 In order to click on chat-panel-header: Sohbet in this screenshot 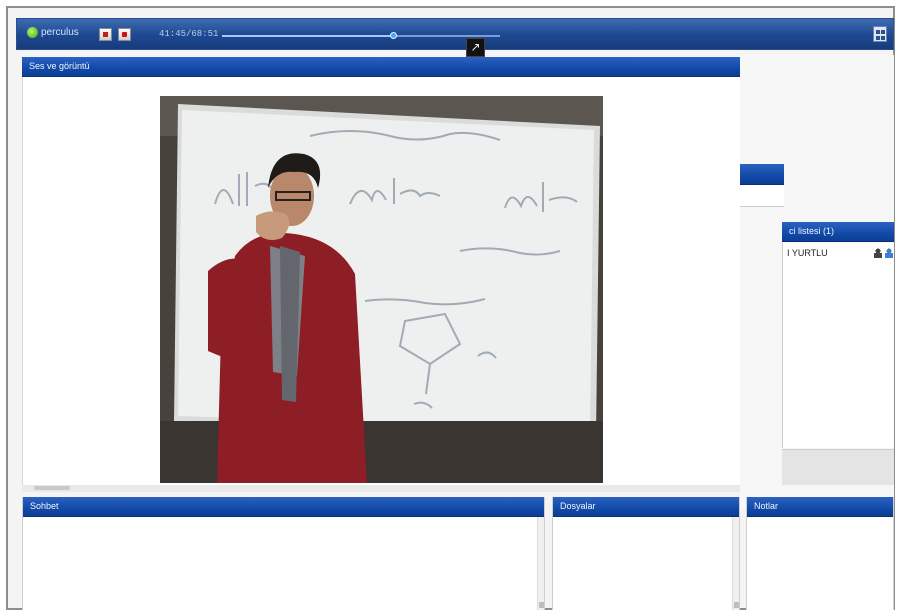, I will do `click(283, 507)`.